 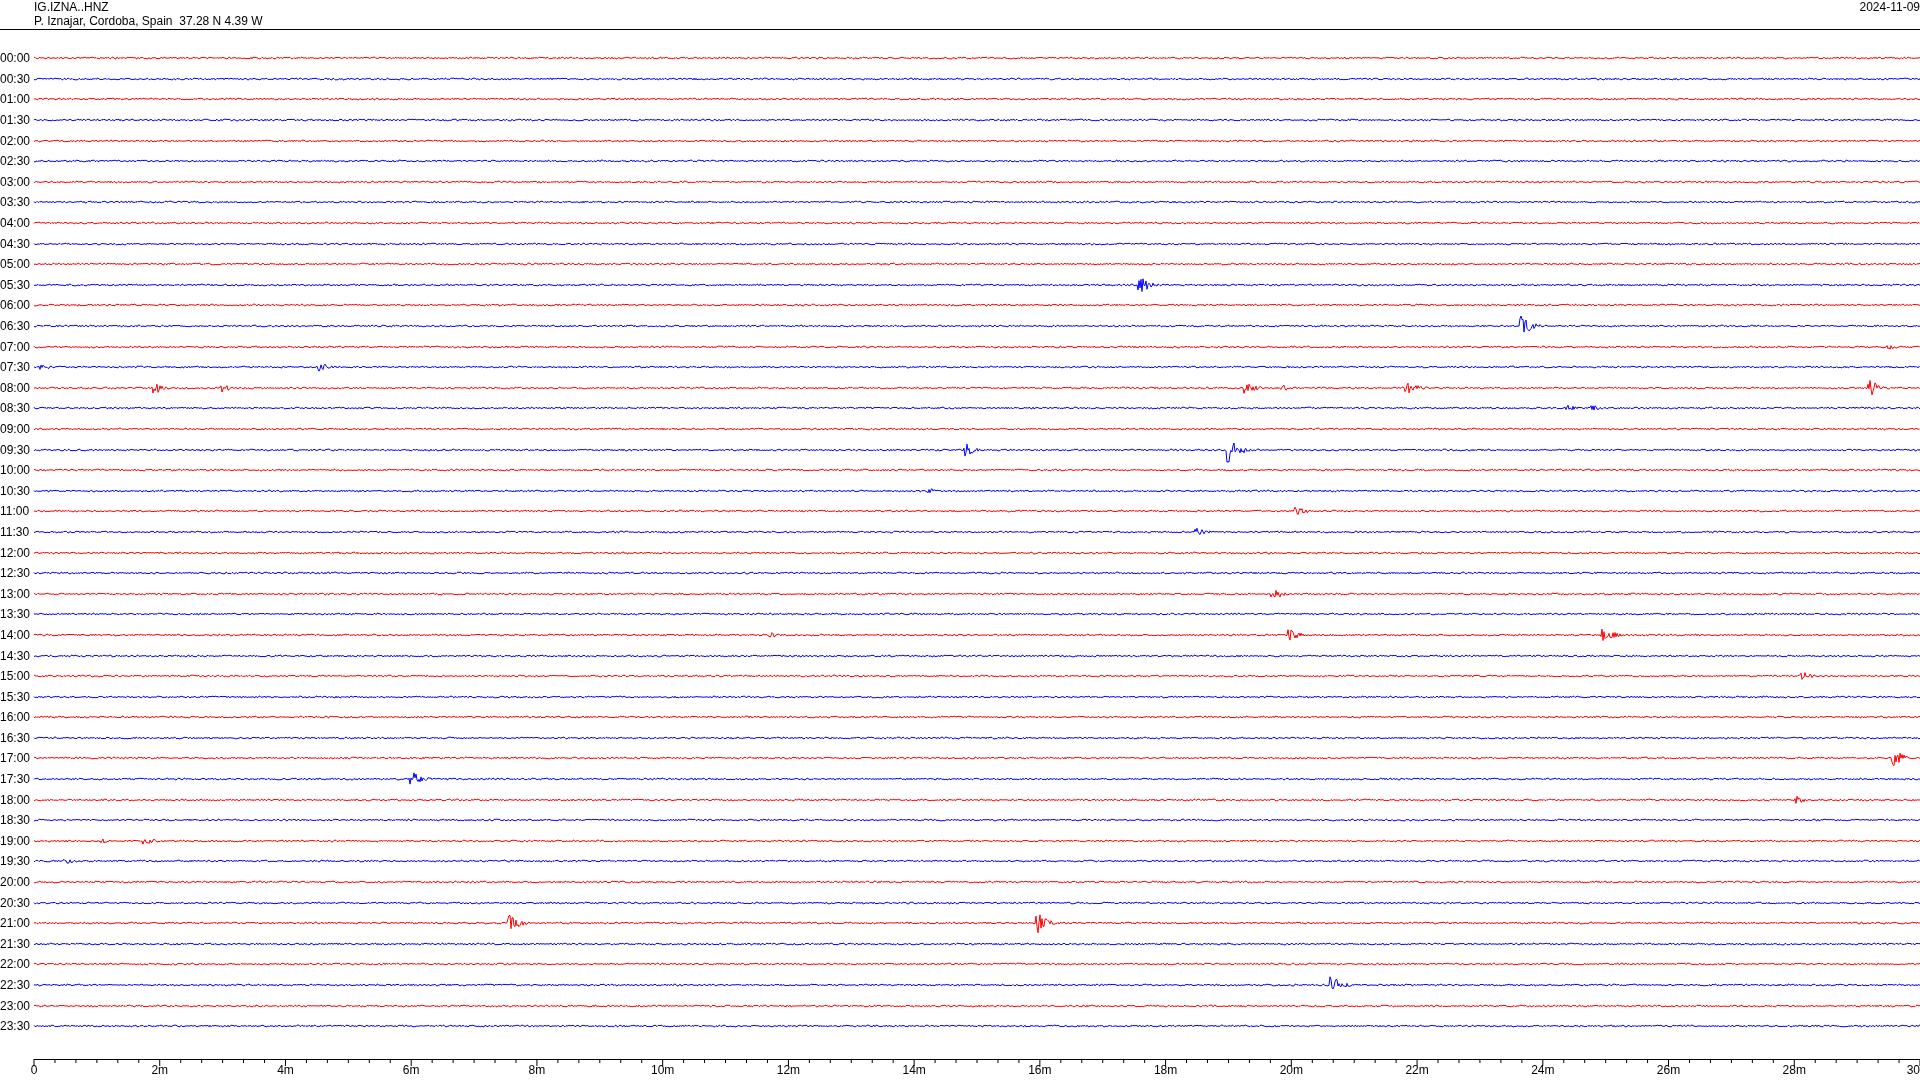 I want to click on time-label: 16:00, so click(x=16, y=717).